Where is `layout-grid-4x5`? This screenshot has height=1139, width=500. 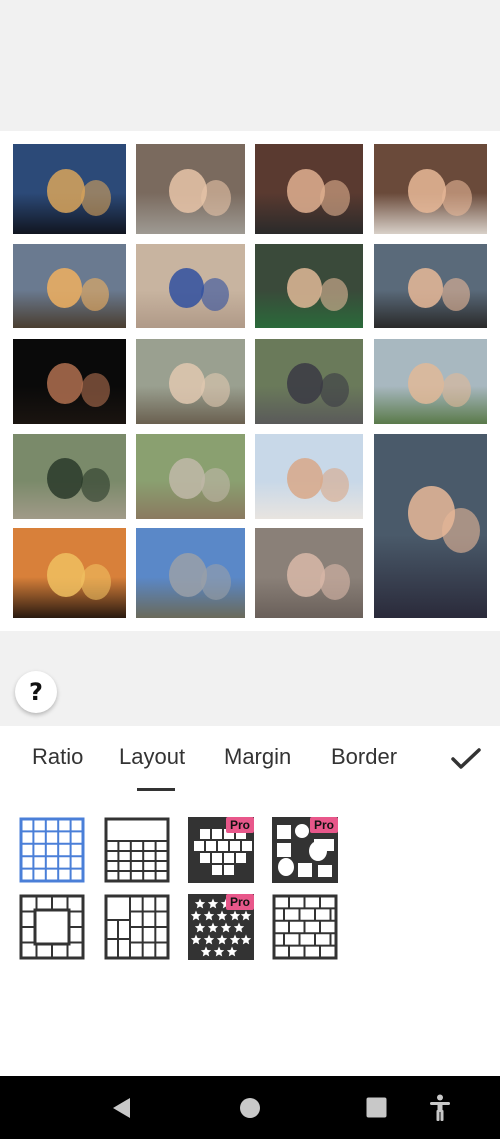 layout-grid-4x5 is located at coordinates (52, 850).